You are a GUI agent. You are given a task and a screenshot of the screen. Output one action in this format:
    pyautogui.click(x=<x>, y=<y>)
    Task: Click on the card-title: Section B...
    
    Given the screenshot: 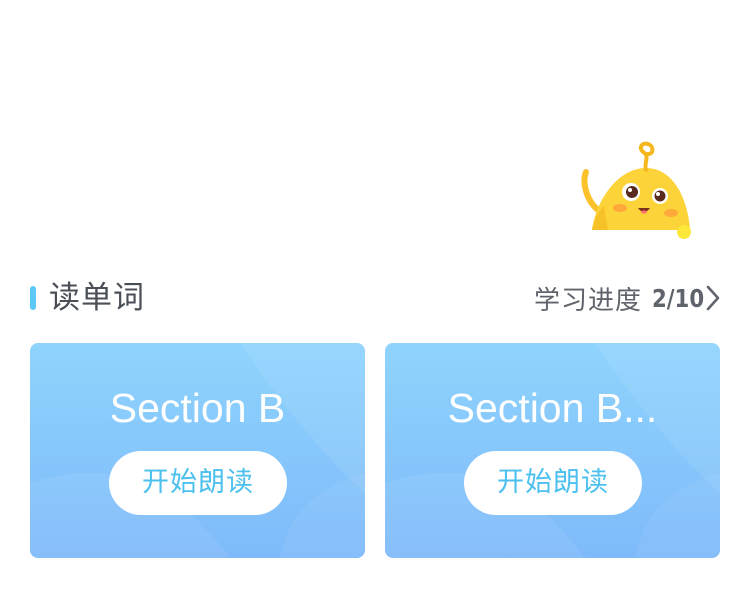 What is the action you would take?
    pyautogui.click(x=552, y=408)
    